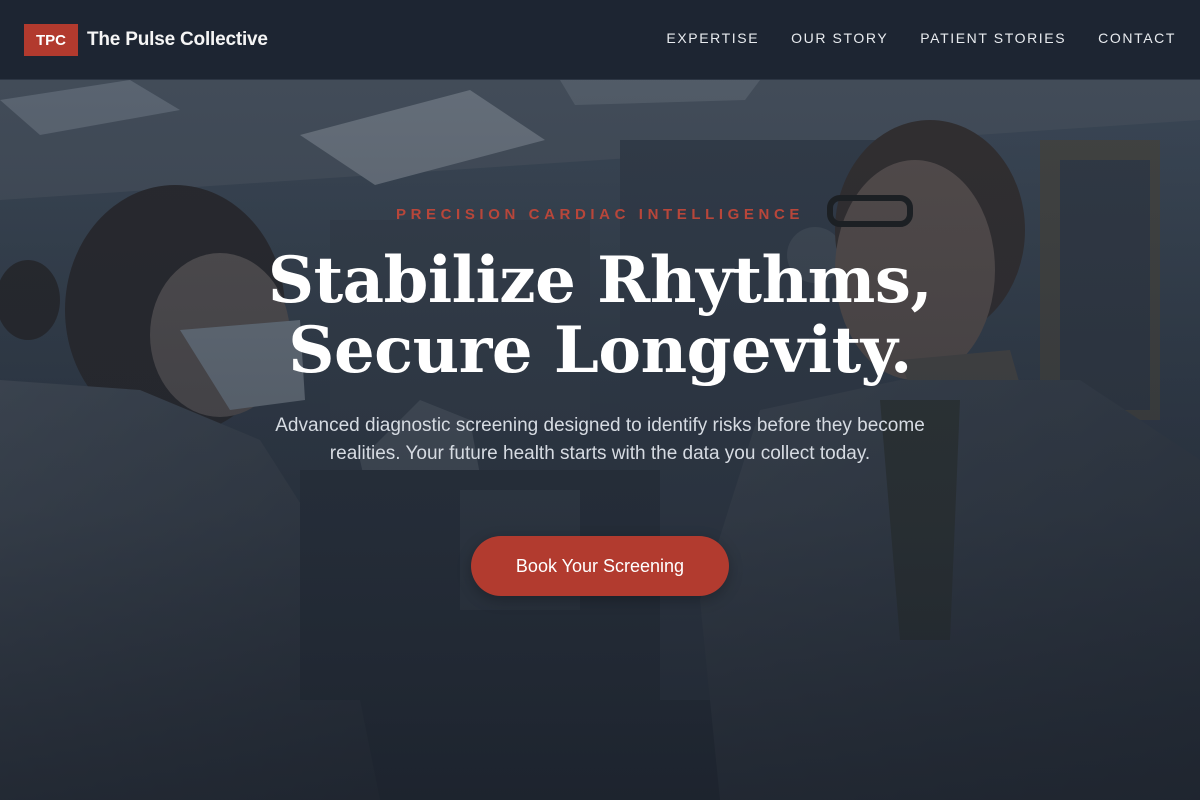  Describe the element at coordinates (177, 39) in the screenshot. I see `brand-name: The Pulse Collective` at that location.